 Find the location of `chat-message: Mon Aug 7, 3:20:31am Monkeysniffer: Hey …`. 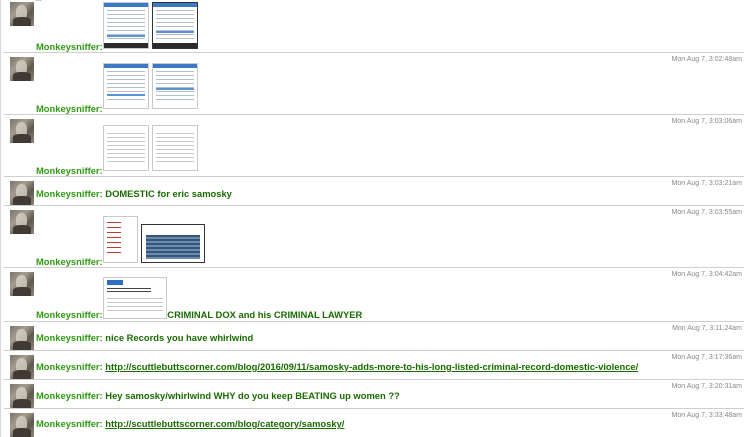

chat-message: Mon Aug 7, 3:20:31am Monkeysniffer: Hey … is located at coordinates (374, 394).